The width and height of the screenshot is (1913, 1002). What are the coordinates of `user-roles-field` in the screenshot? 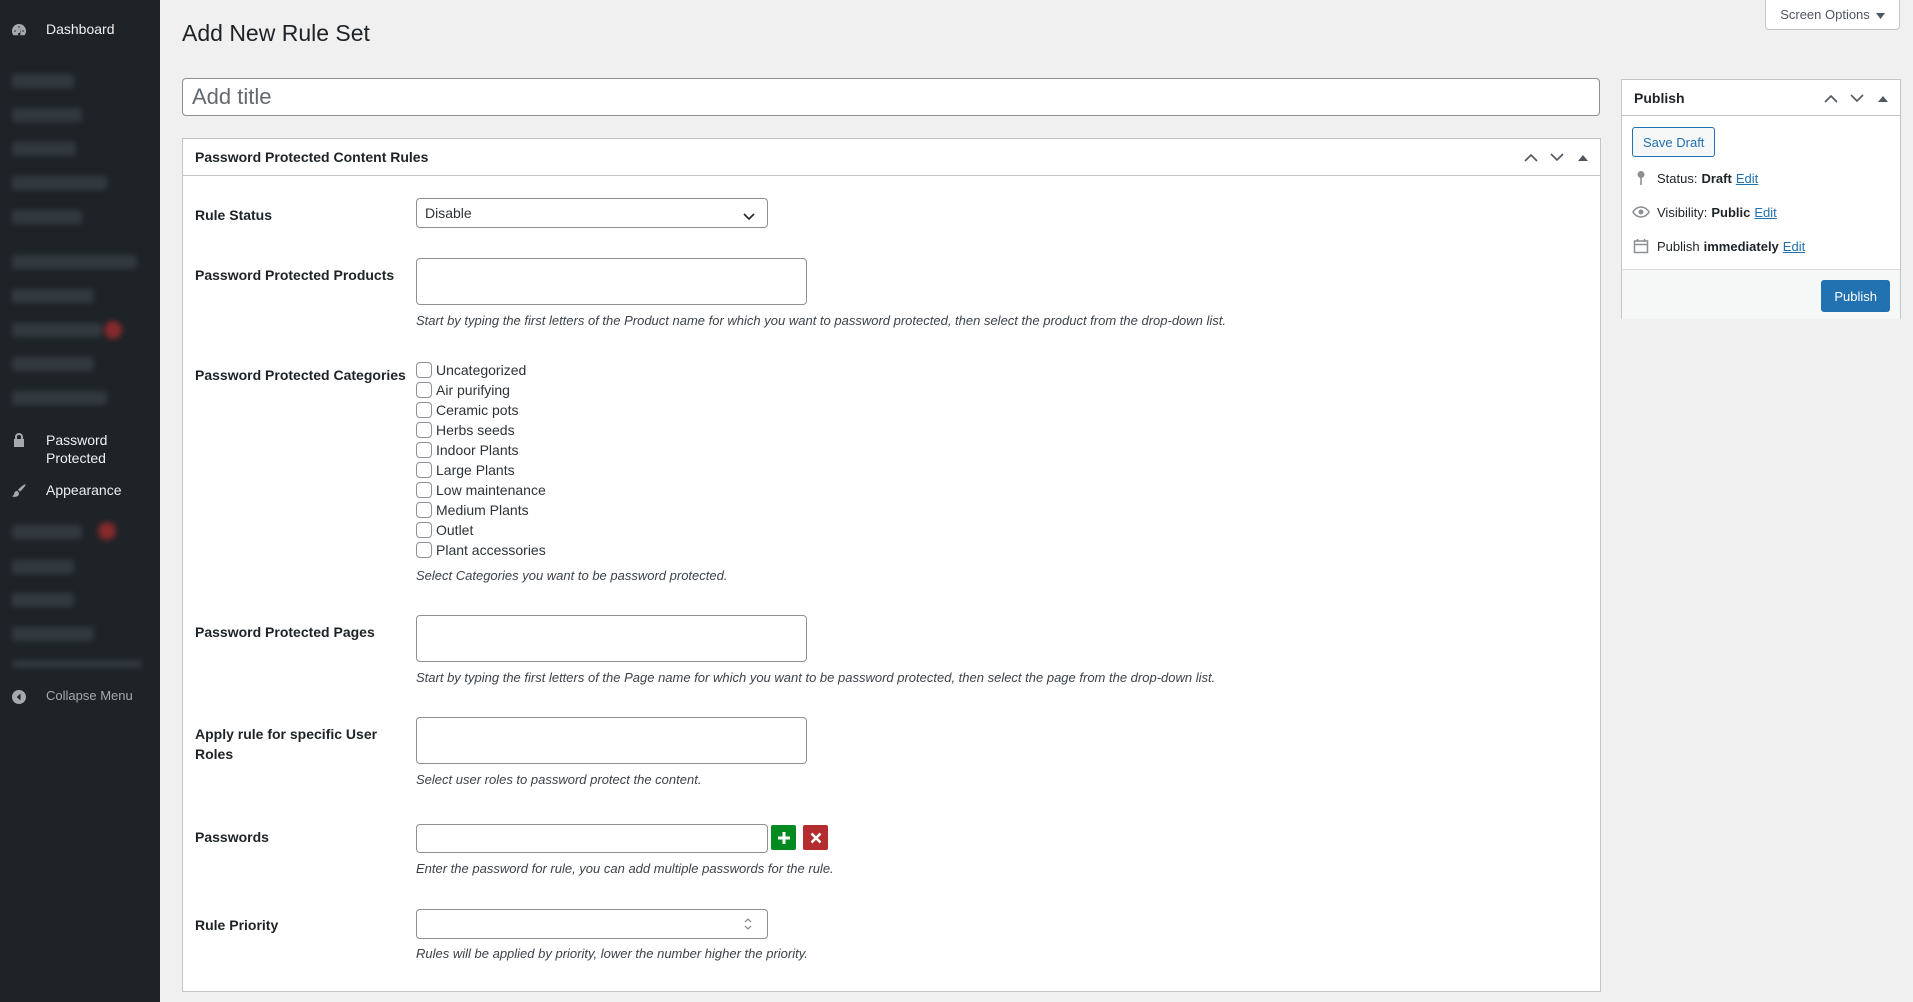 It's located at (611, 740).